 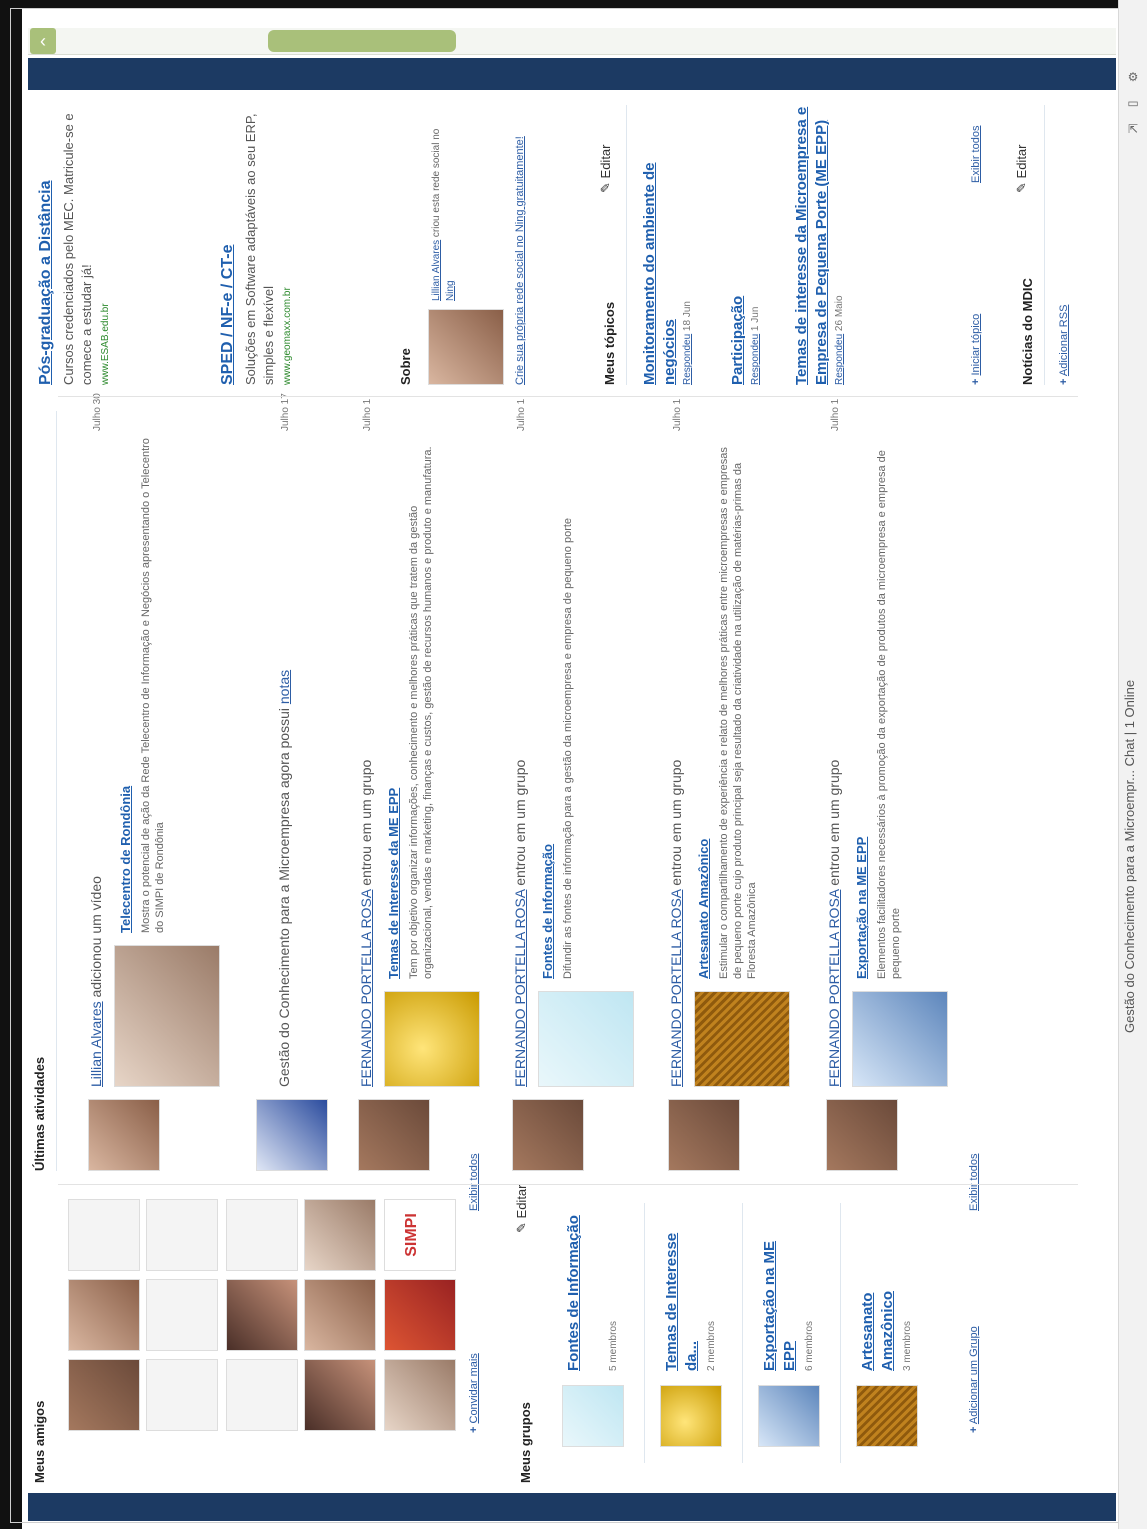 What do you see at coordinates (405, 366) in the screenshot?
I see `about-section-title: Sobre` at bounding box center [405, 366].